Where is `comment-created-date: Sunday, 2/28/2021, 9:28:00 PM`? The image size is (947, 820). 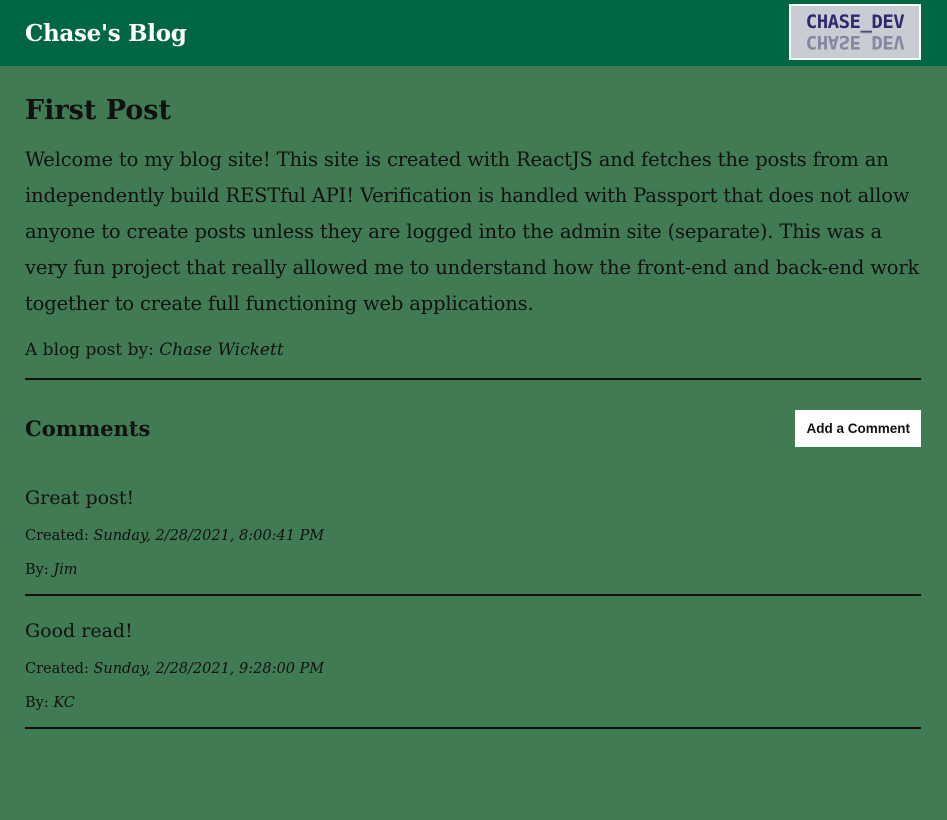
comment-created-date: Sunday, 2/28/2021, 9:28:00 PM is located at coordinates (209, 669).